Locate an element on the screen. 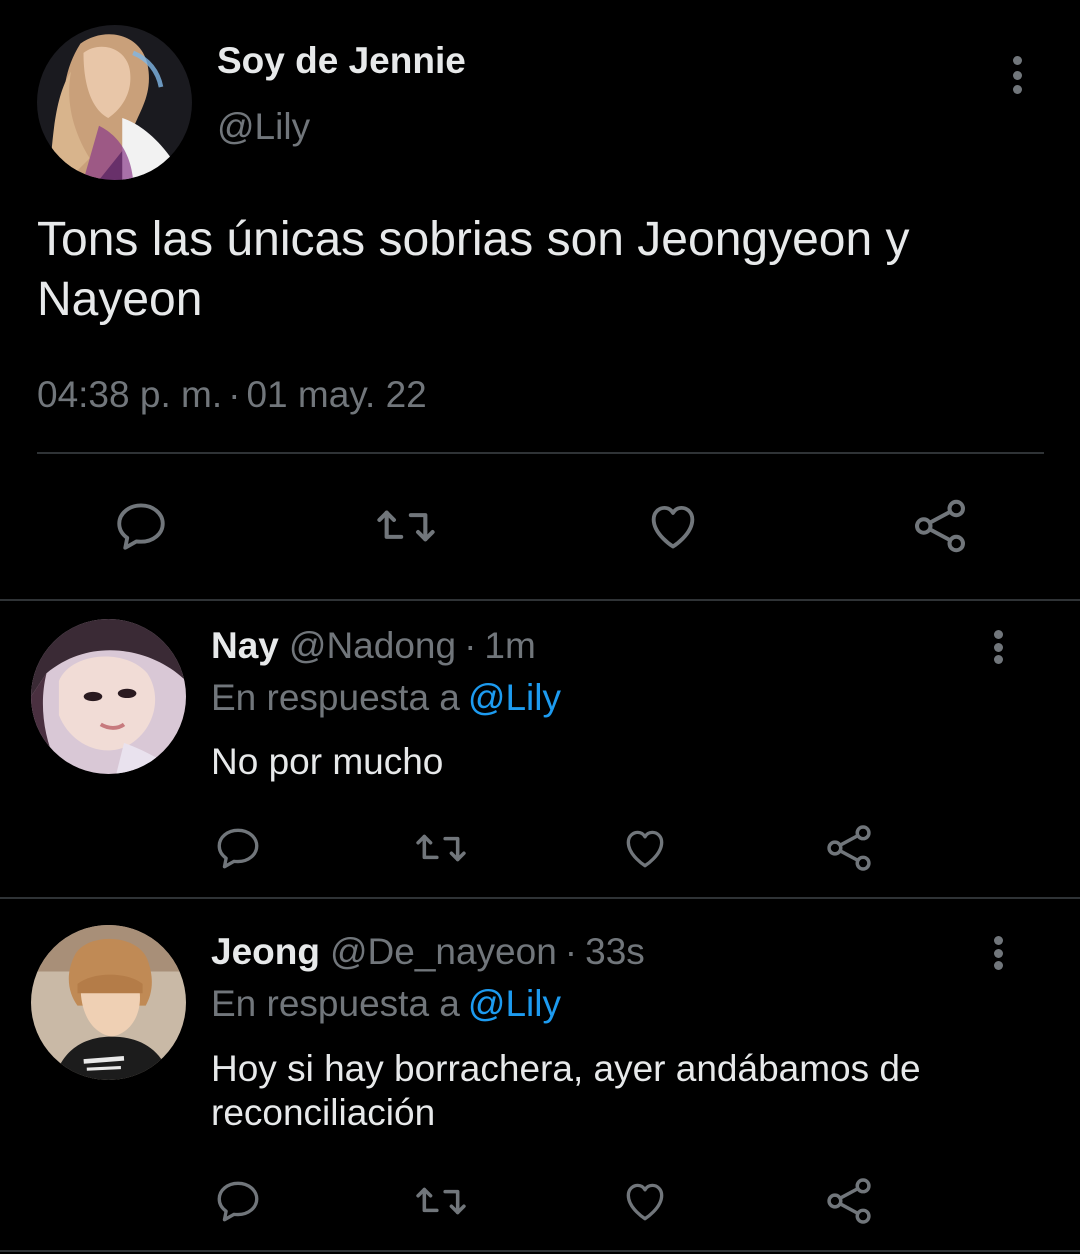  reply-header: Jeong @De_nayeon · 33s is located at coordinates (428, 952).